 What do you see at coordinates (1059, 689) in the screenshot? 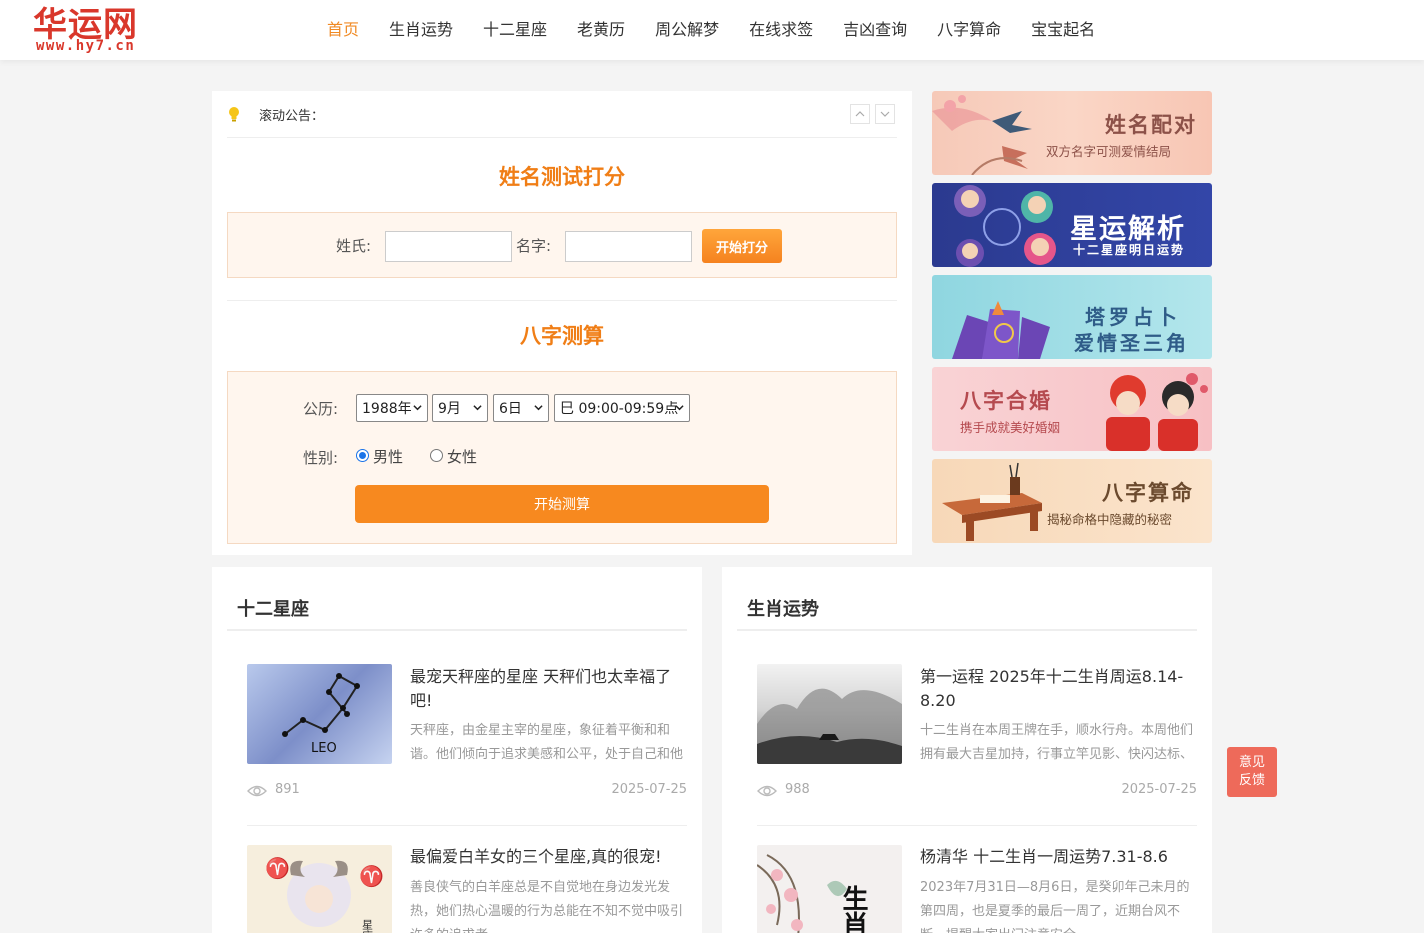
I see `article-title: 第一运程 2025年十二生肖周运8.14-8.20` at bounding box center [1059, 689].